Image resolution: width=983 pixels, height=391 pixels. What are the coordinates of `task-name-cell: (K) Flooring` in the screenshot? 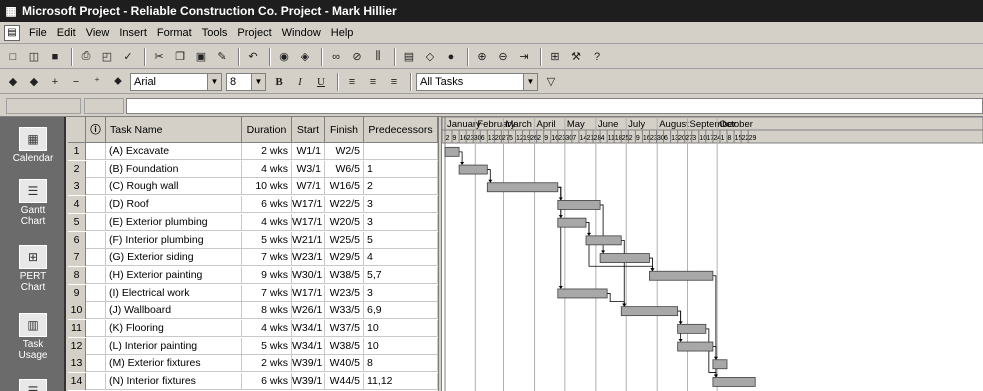 It's located at (174, 328).